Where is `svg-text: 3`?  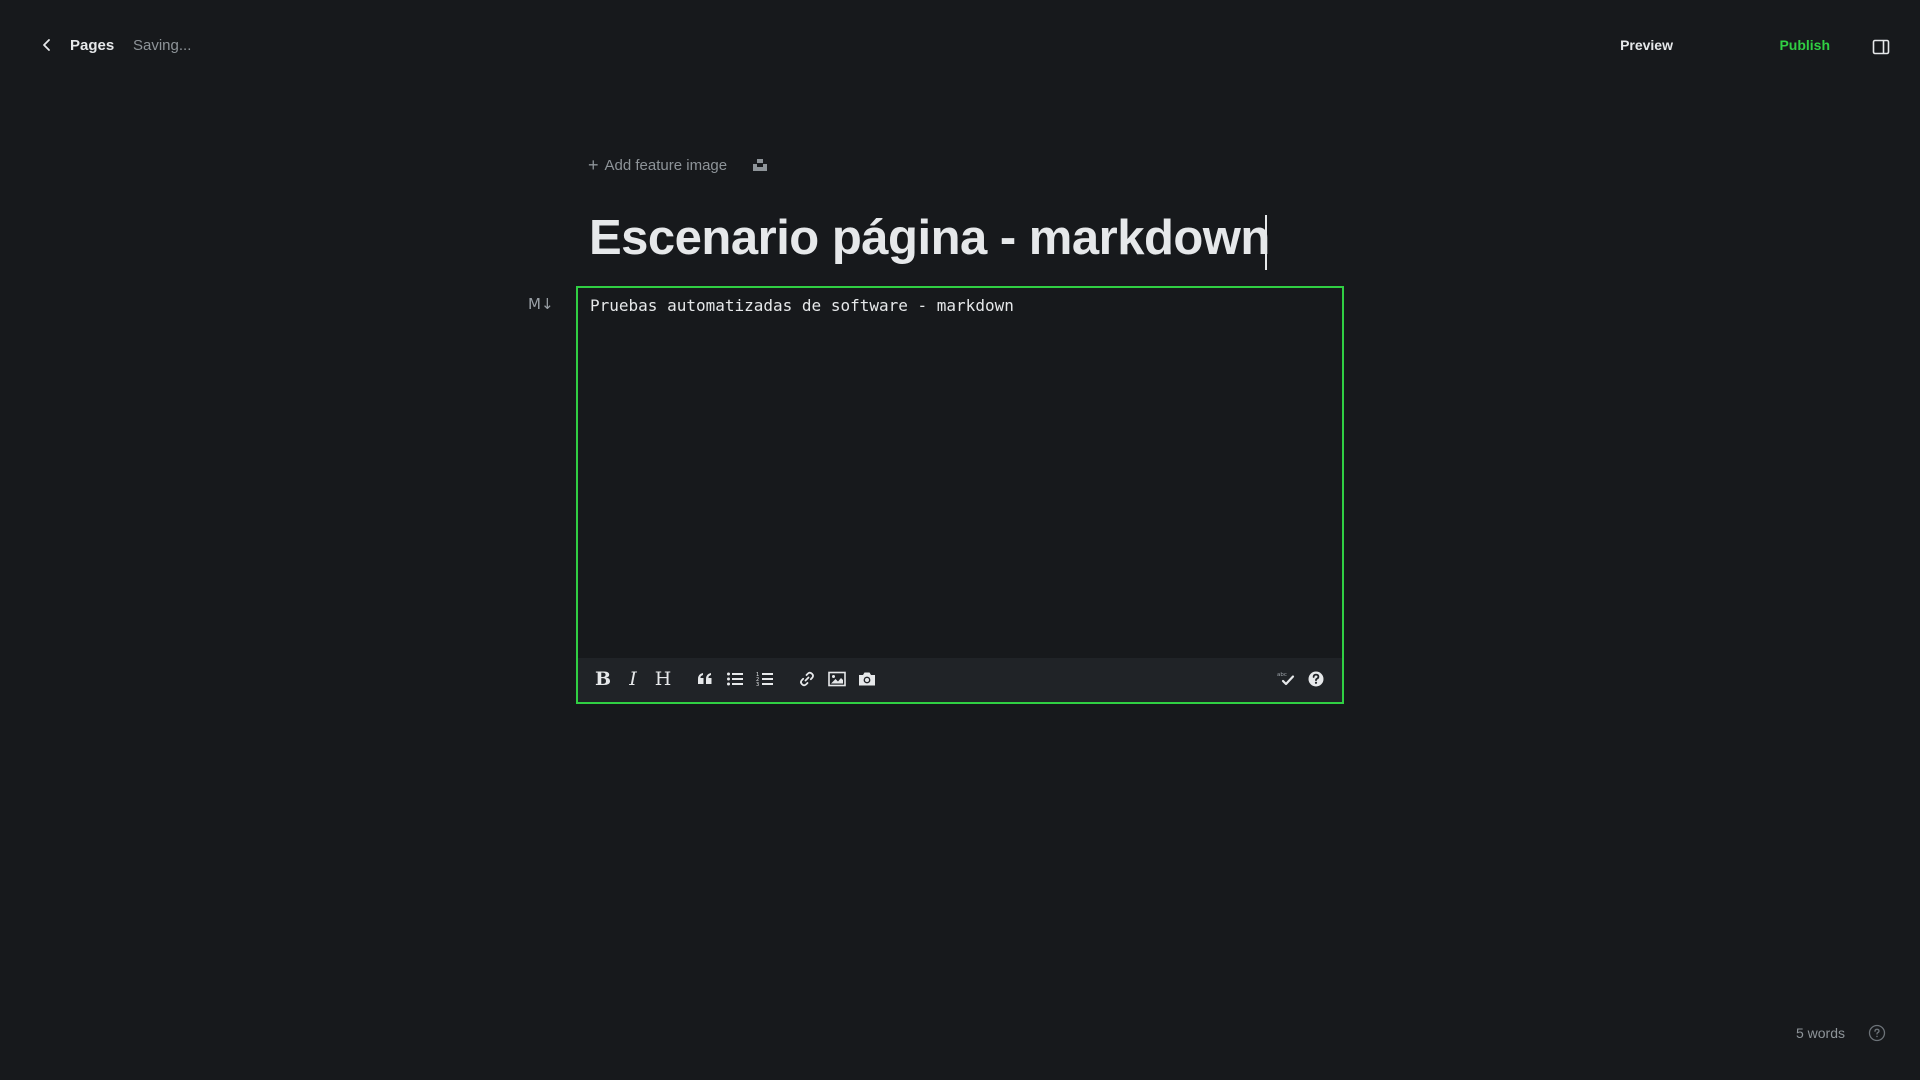 svg-text: 3 is located at coordinates (757, 685).